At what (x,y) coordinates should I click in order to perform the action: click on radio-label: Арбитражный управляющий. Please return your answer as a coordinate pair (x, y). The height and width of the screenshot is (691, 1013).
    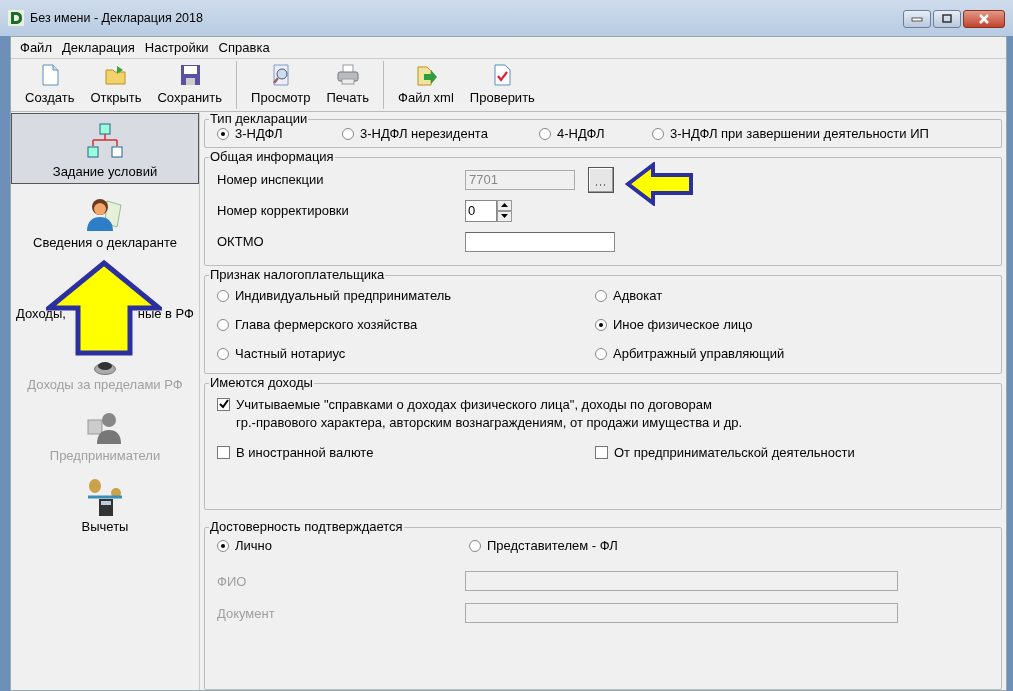
    Looking at the image, I should click on (699, 353).